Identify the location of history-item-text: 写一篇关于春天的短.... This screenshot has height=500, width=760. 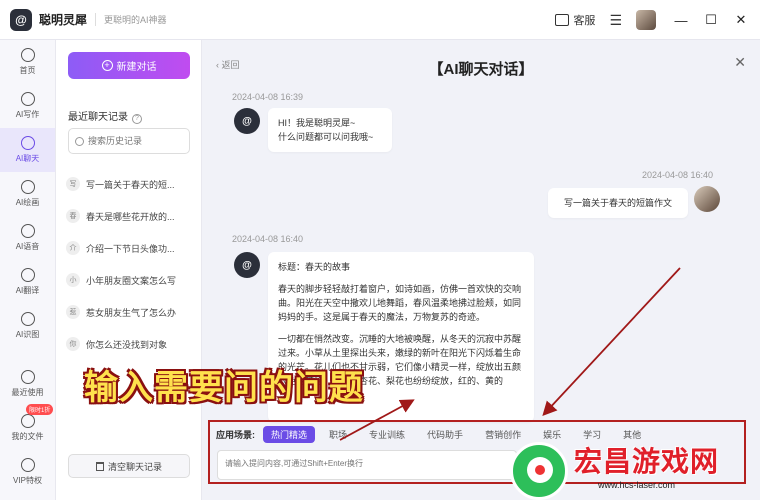
(130, 184).